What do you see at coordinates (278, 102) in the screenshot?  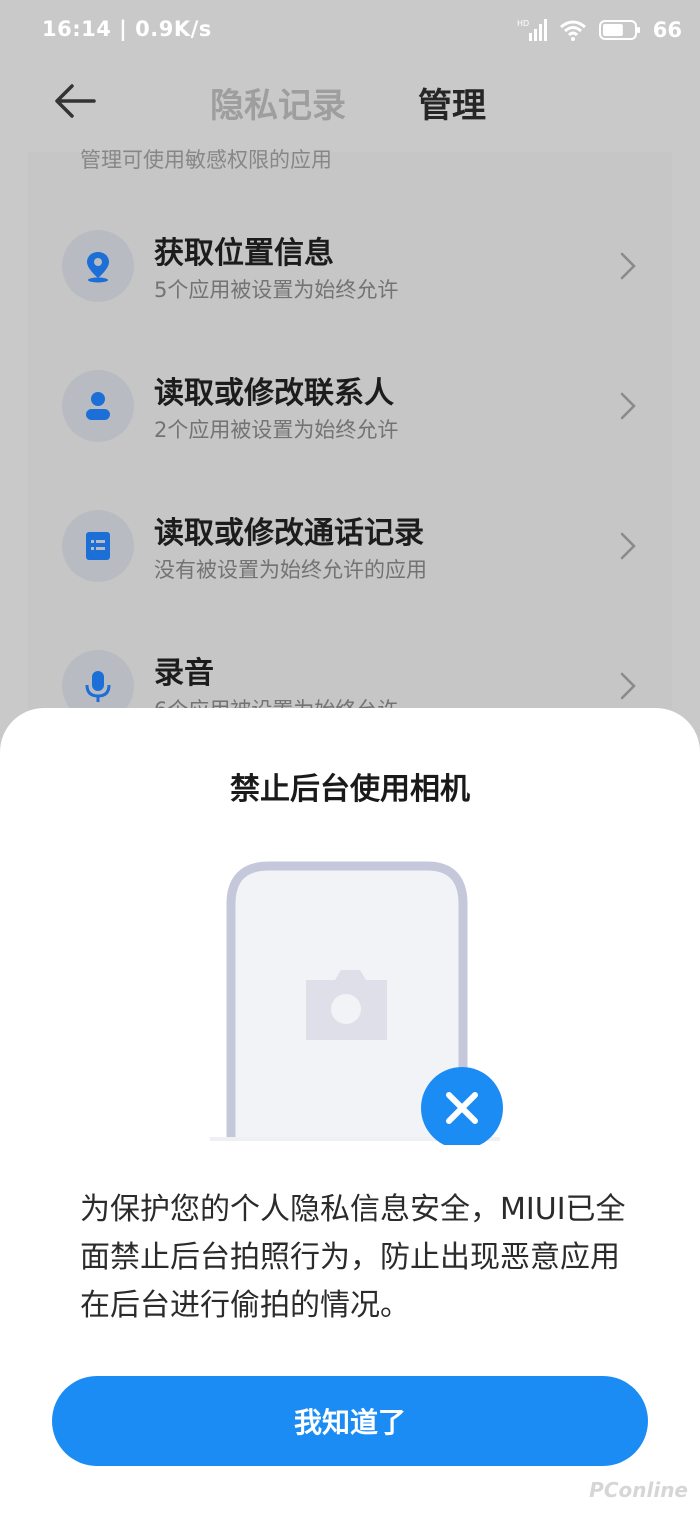 I see `tab-privacy-records: 隐私记录` at bounding box center [278, 102].